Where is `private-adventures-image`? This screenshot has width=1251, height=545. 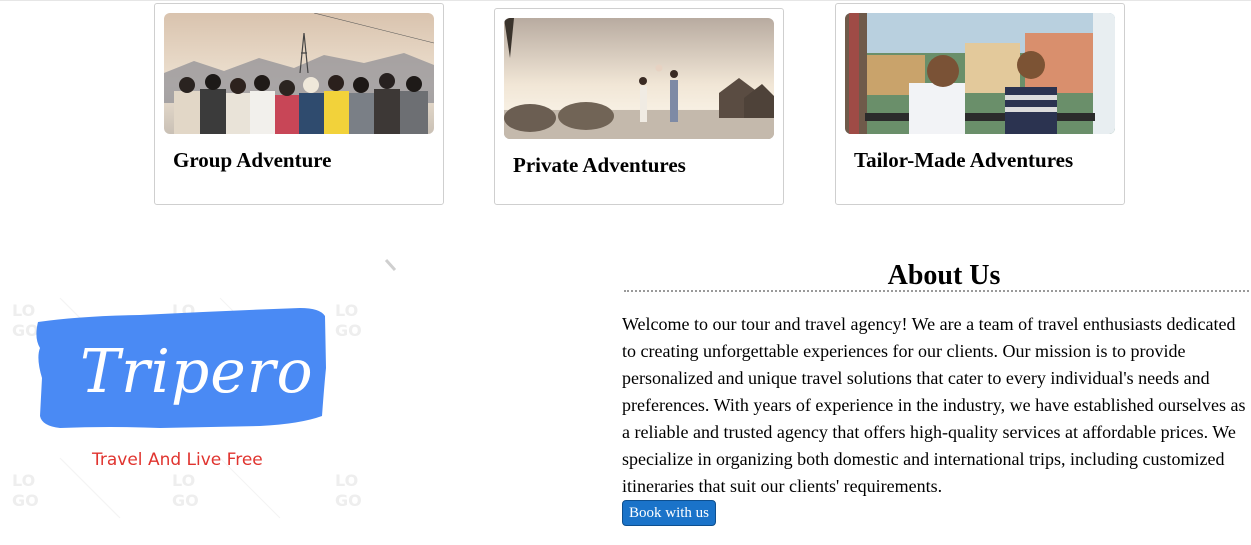 private-adventures-image is located at coordinates (639, 78).